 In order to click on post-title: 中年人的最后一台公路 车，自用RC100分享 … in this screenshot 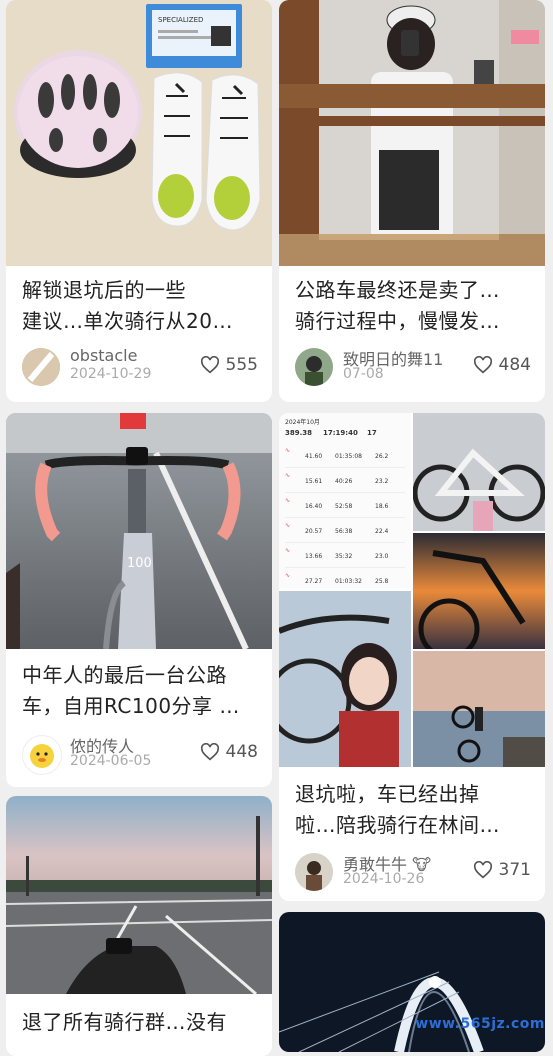, I will do `click(140, 691)`.